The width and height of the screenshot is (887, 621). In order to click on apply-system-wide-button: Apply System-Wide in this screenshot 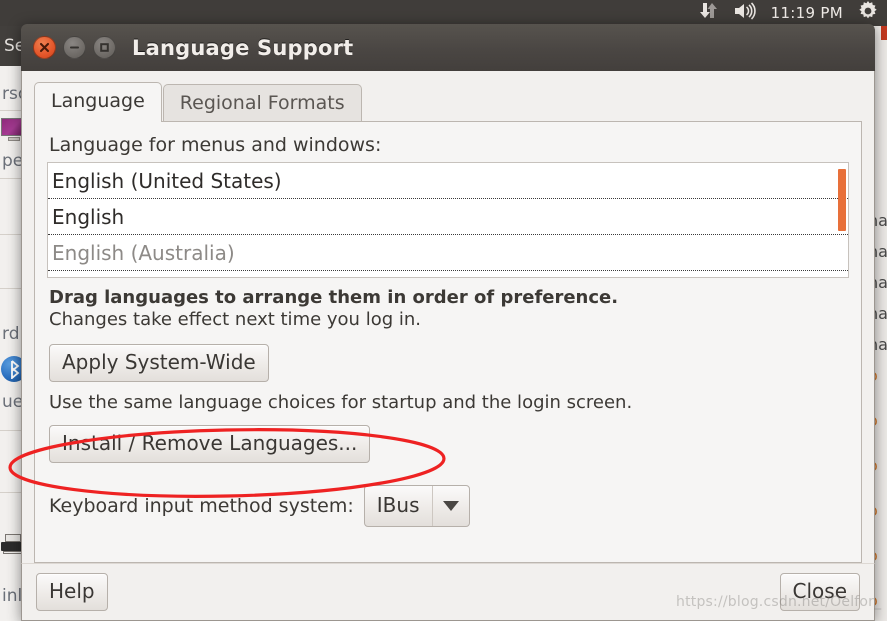, I will do `click(159, 363)`.